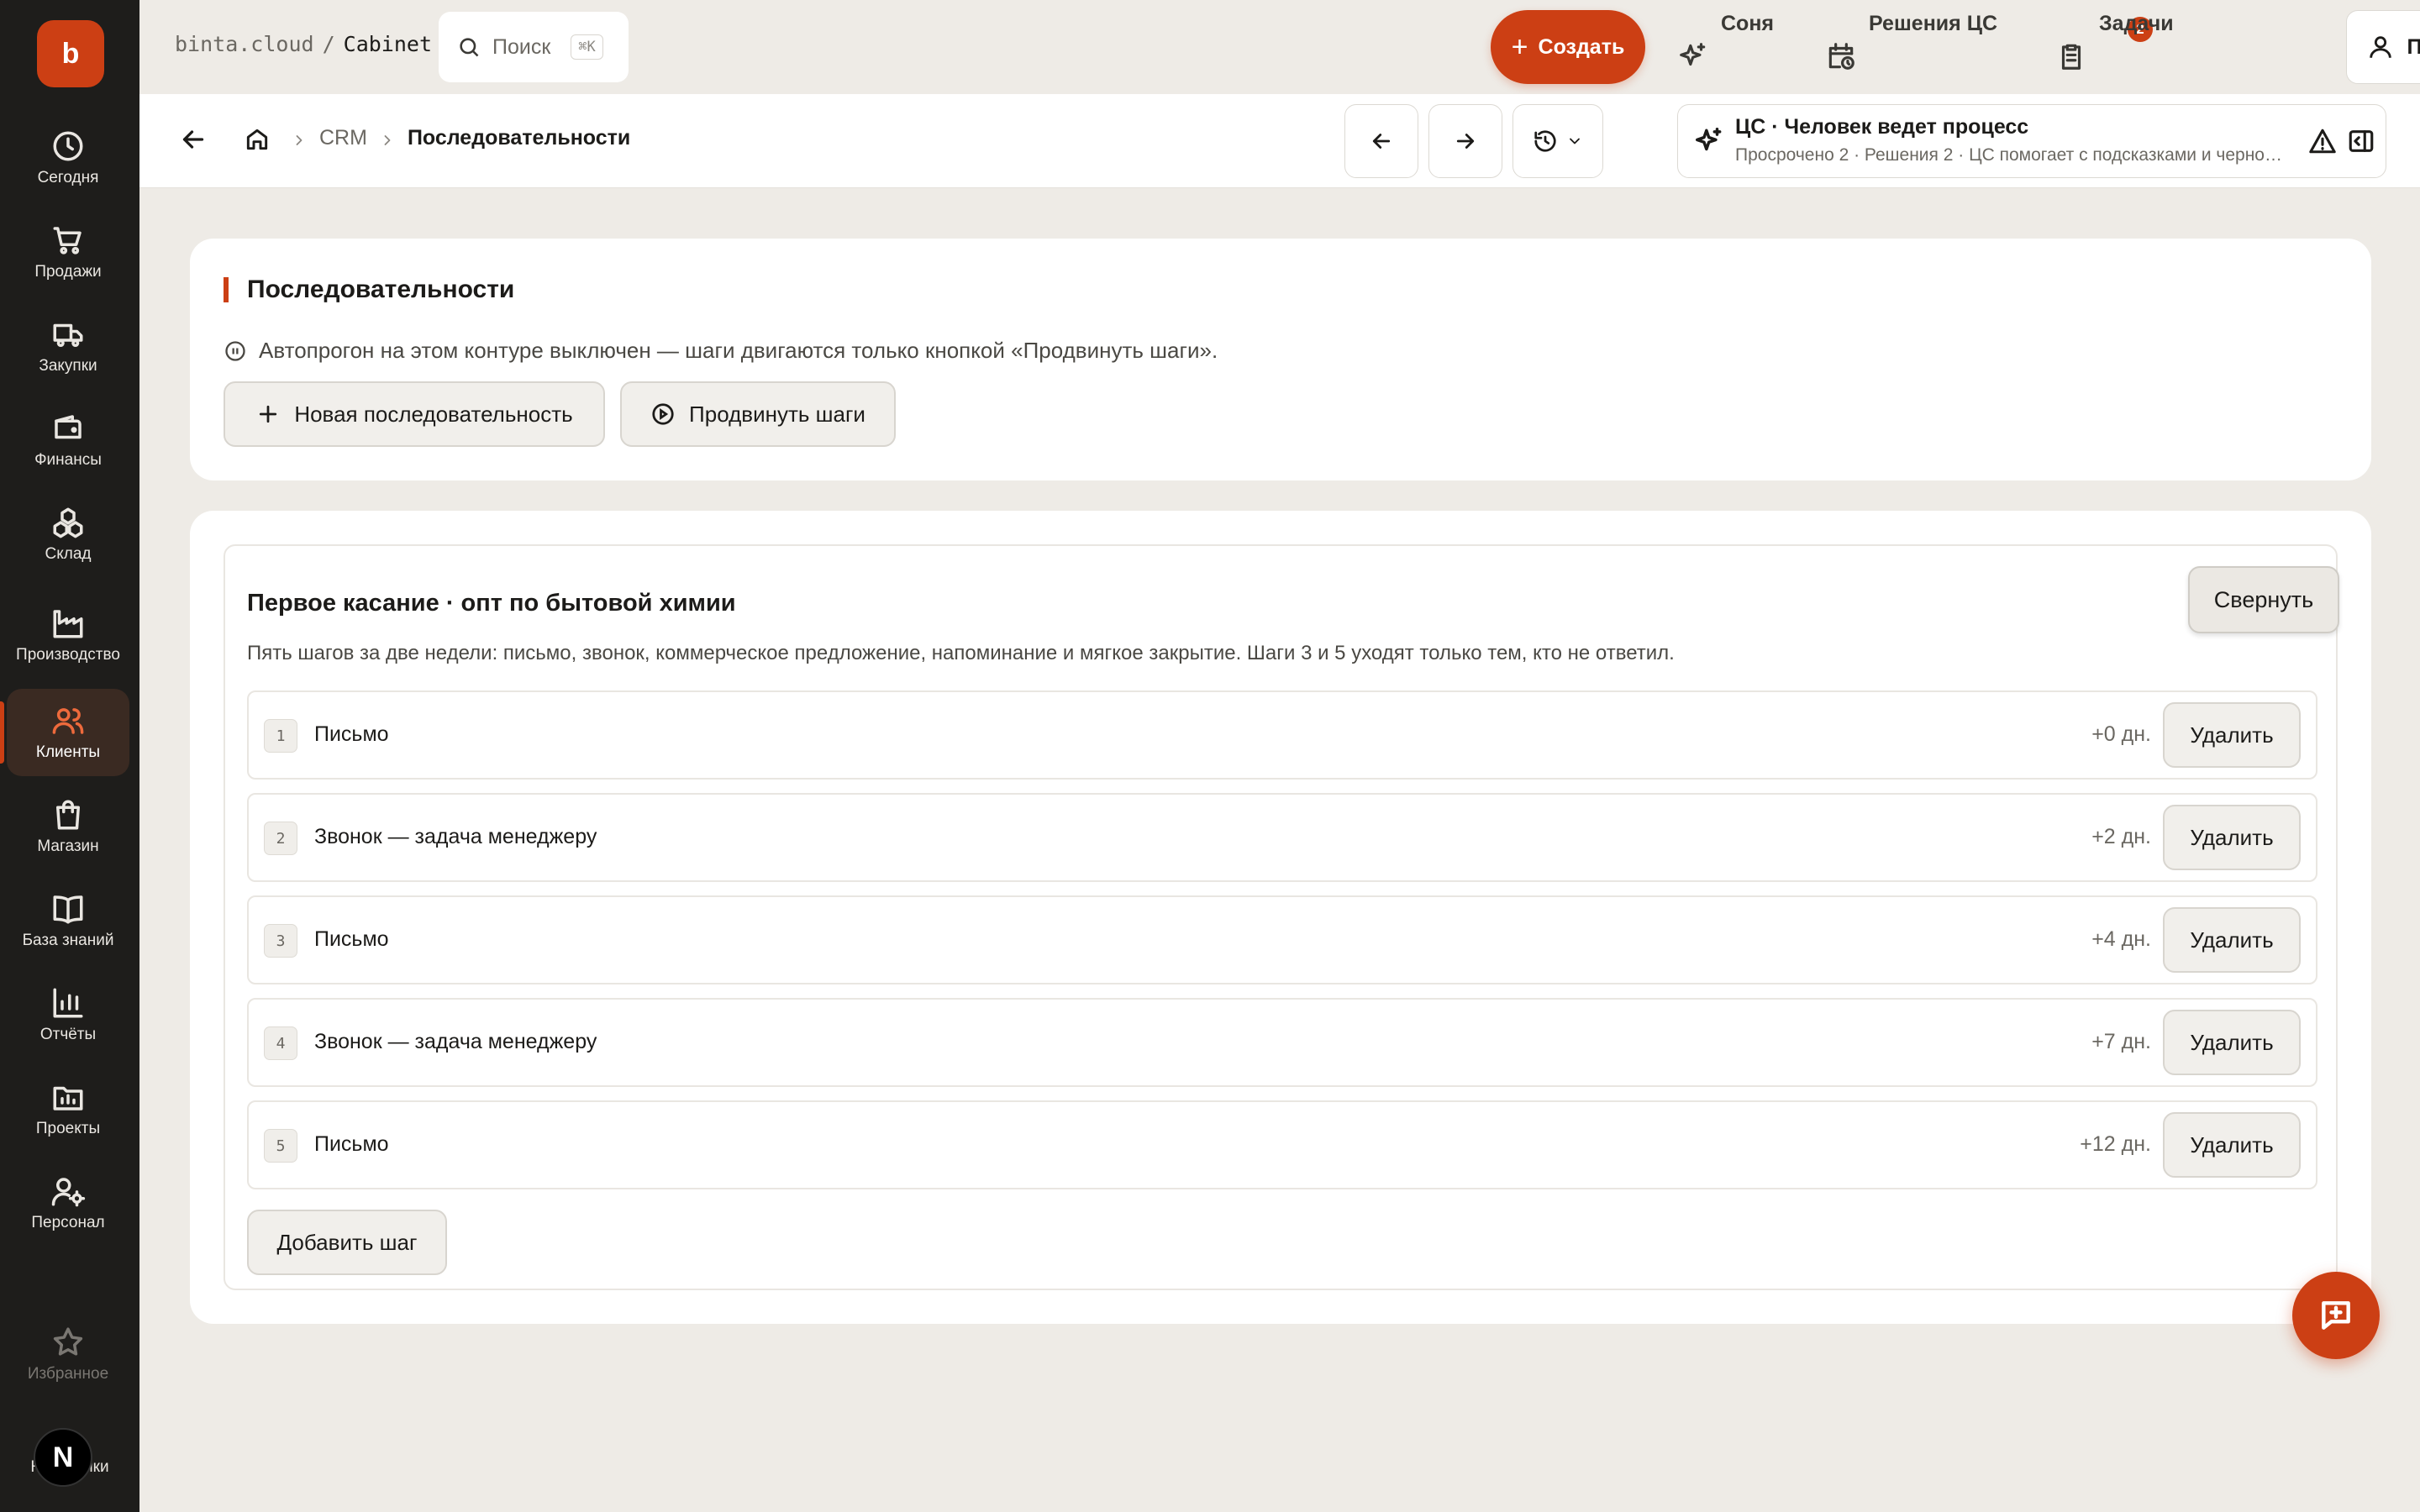 This screenshot has height=1512, width=2420. I want to click on brand-name: binta.cloud, so click(244, 44).